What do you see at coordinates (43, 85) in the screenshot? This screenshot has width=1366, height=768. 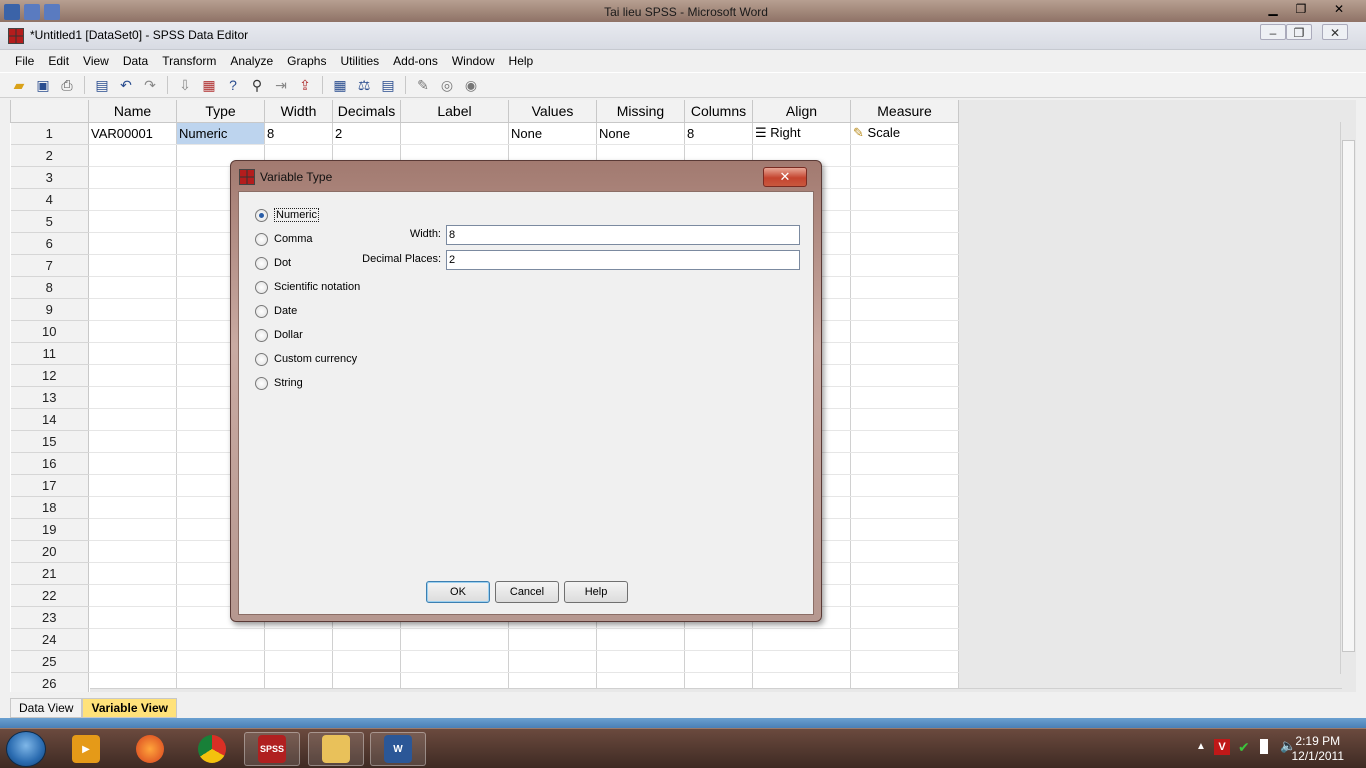 I see `save-icon: ▣` at bounding box center [43, 85].